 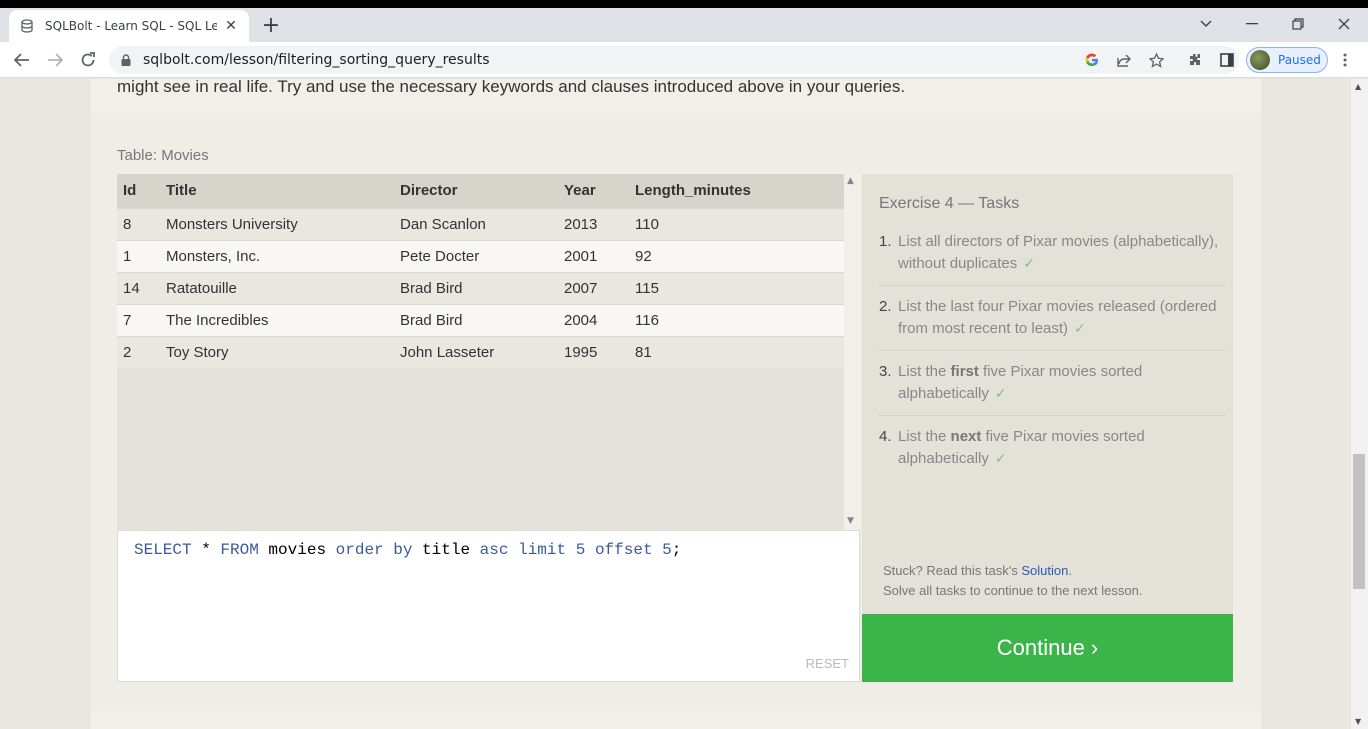 I want to click on tab-title: SQLBolt - Learn SQL - SQL Lesso, so click(x=131, y=26).